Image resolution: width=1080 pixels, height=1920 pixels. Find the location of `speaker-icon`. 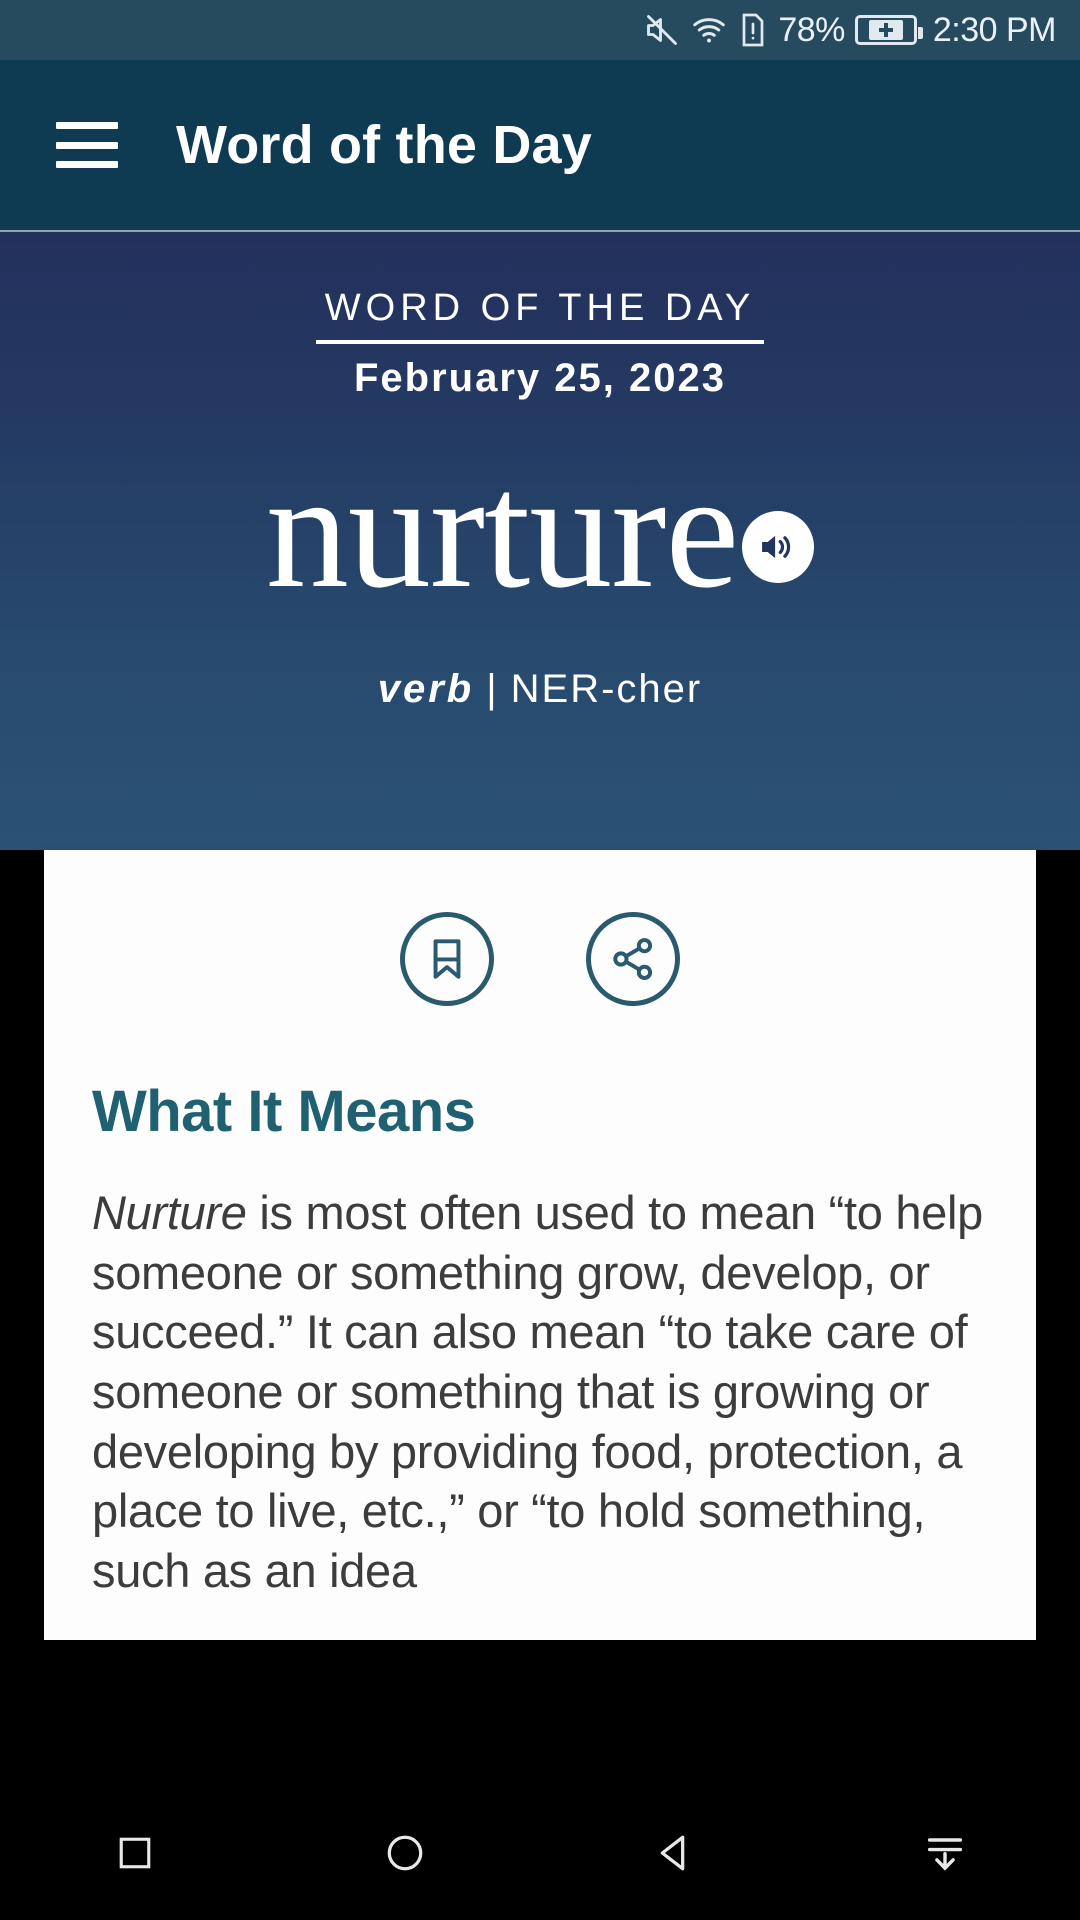

speaker-icon is located at coordinates (778, 547).